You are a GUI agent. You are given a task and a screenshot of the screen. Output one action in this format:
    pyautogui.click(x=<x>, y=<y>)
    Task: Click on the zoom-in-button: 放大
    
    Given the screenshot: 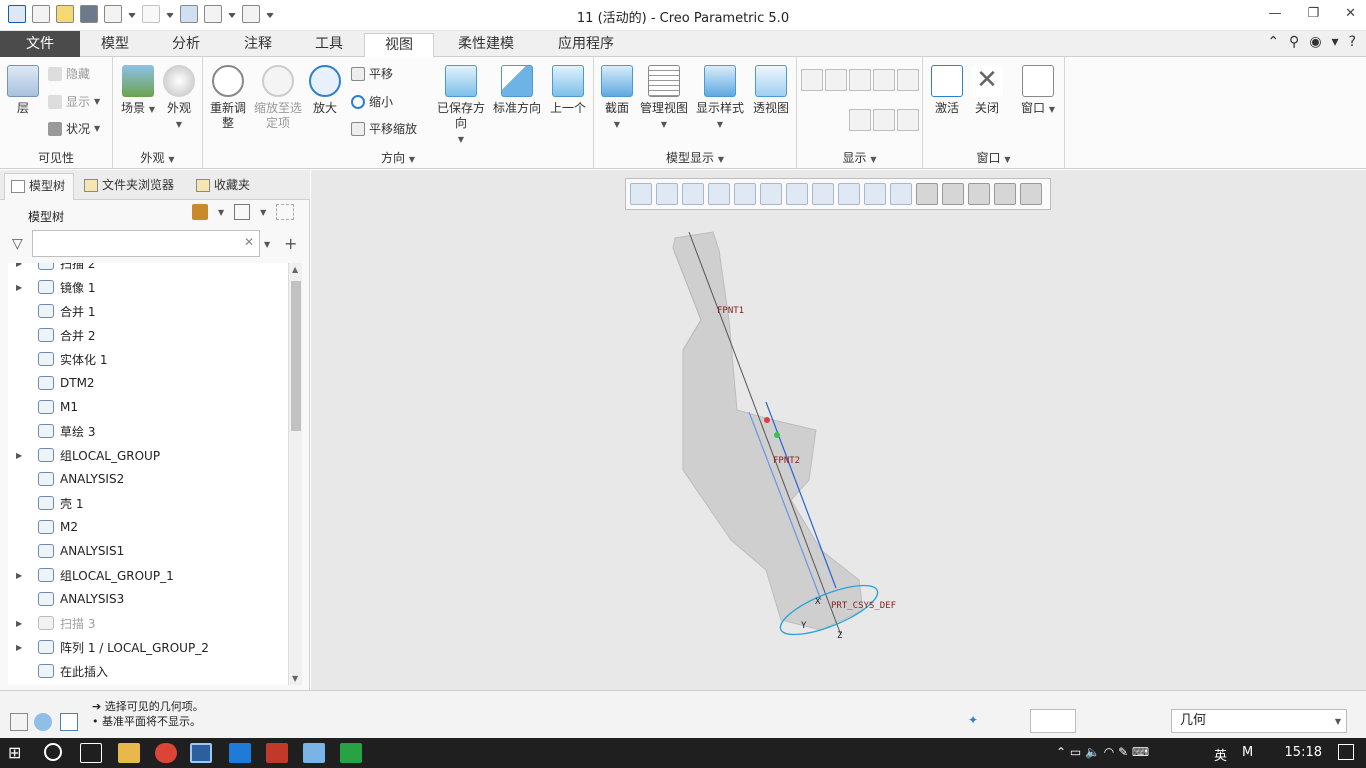 What is the action you would take?
    pyautogui.click(x=325, y=90)
    